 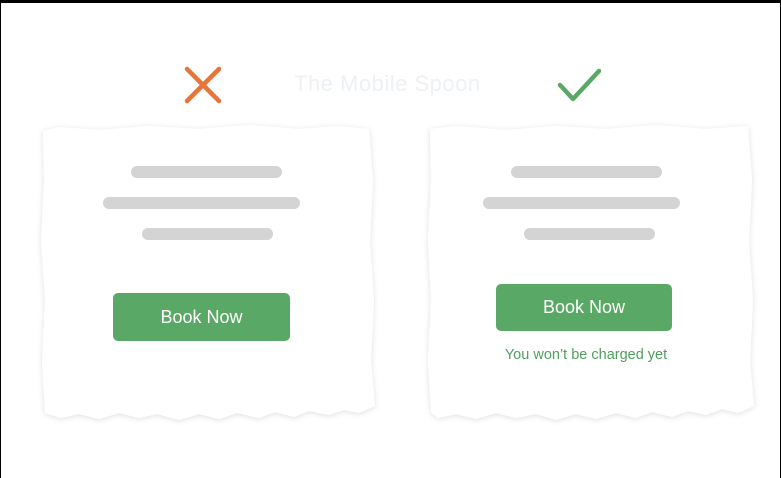 I want to click on checkmark-icon, so click(x=579, y=85).